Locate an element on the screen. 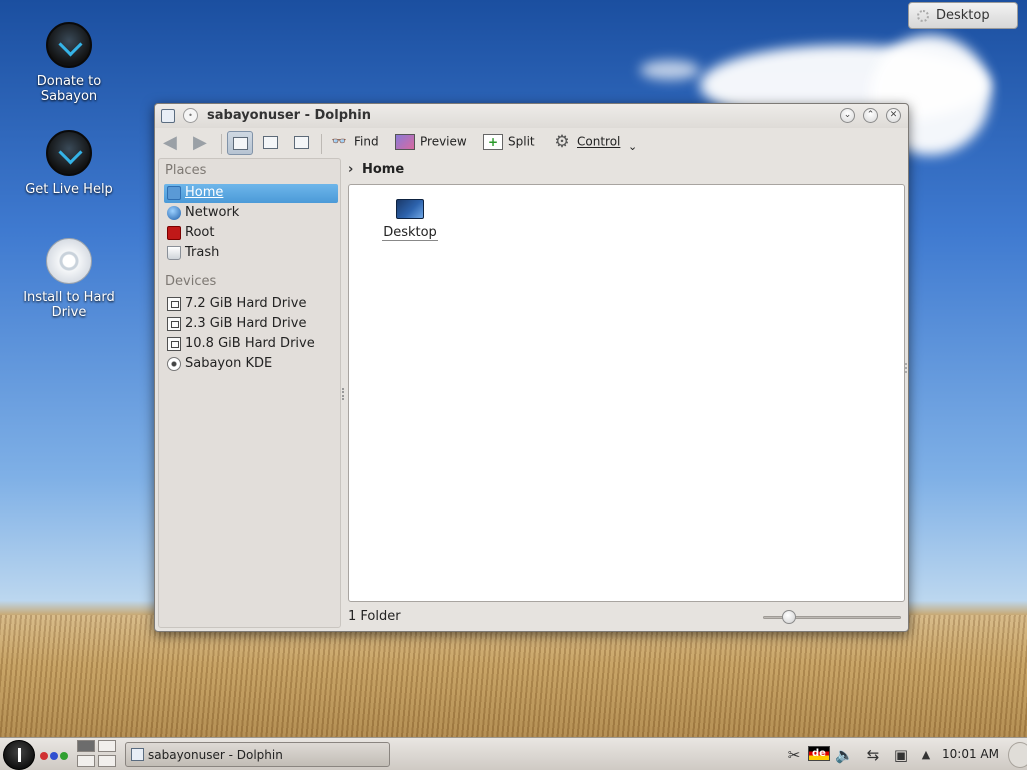 This screenshot has height=770, width=1027. preview-button: Preview is located at coordinates (431, 144).